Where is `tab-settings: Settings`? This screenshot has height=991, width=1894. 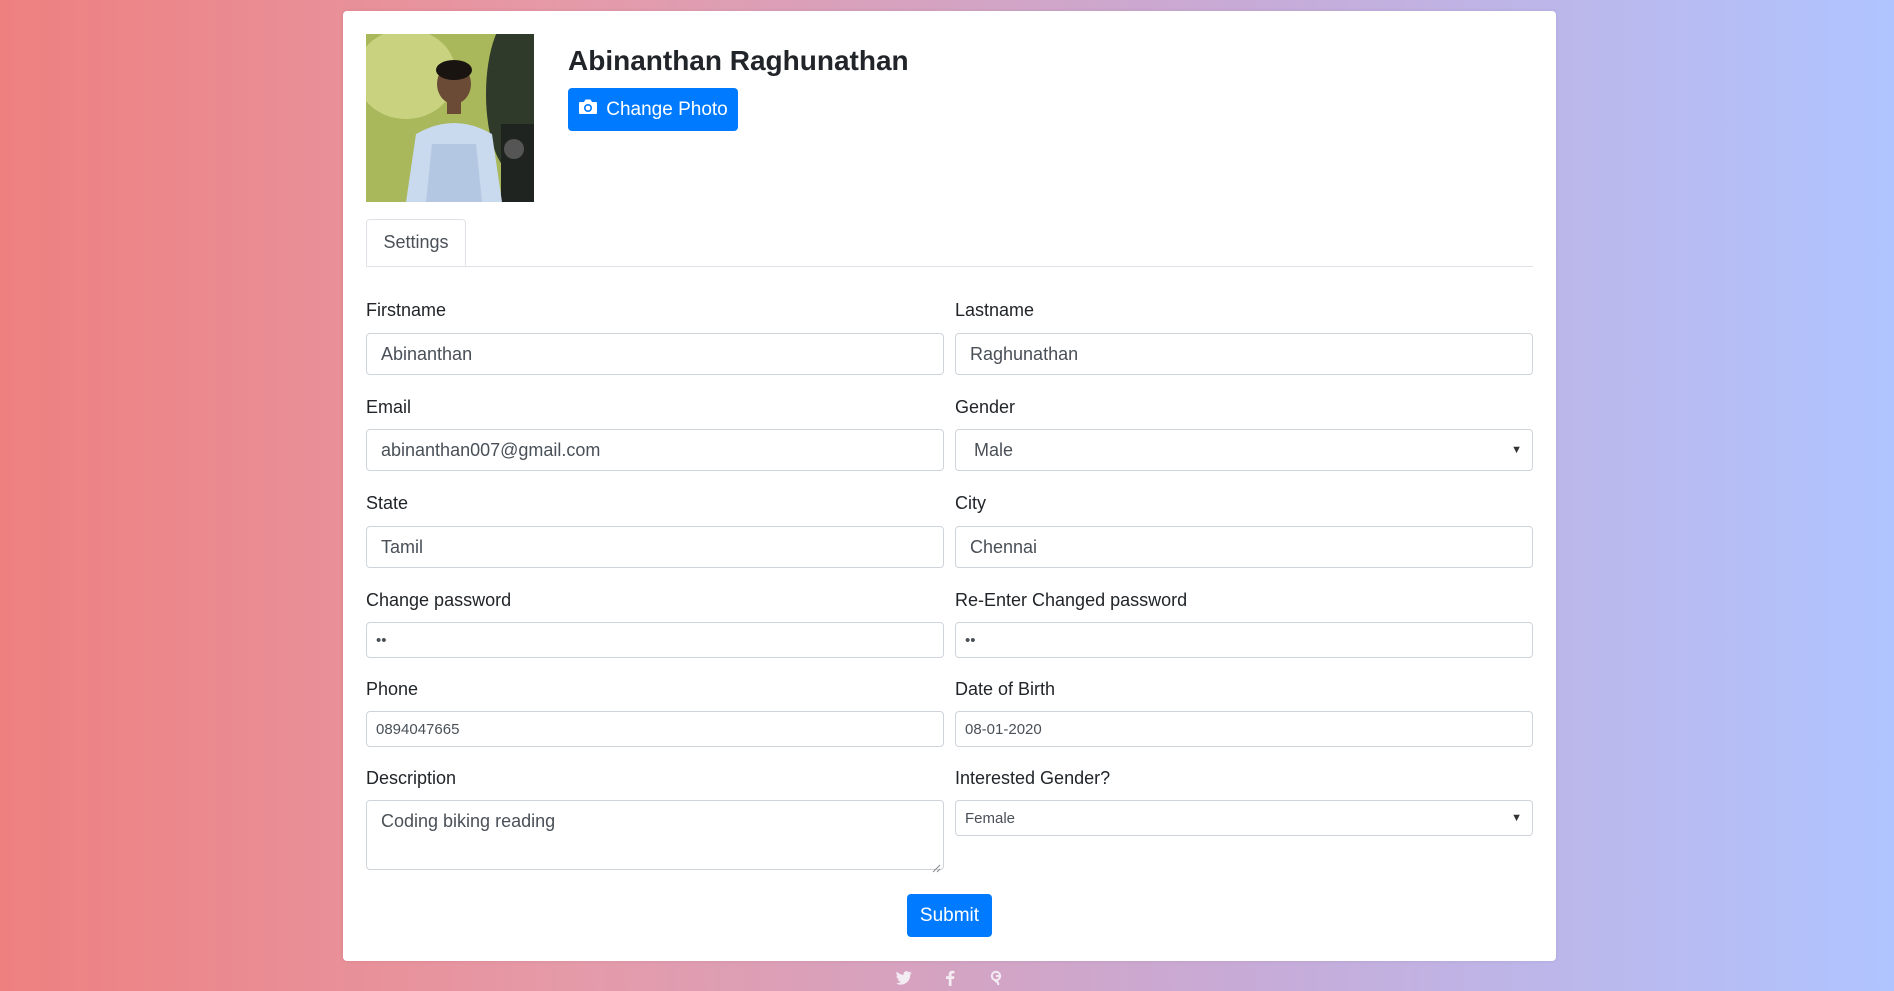
tab-settings: Settings is located at coordinates (416, 242).